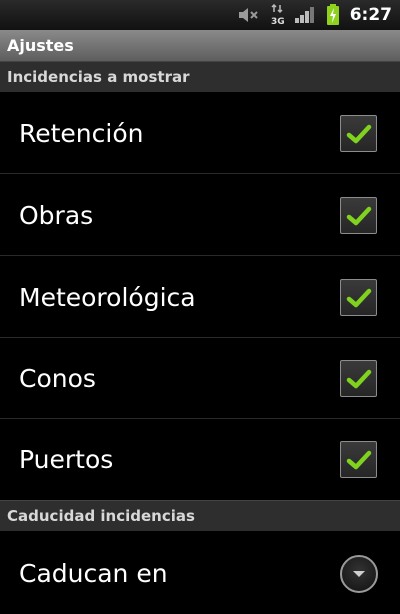  I want to click on data-3g-icon: 3G, so click(277, 15).